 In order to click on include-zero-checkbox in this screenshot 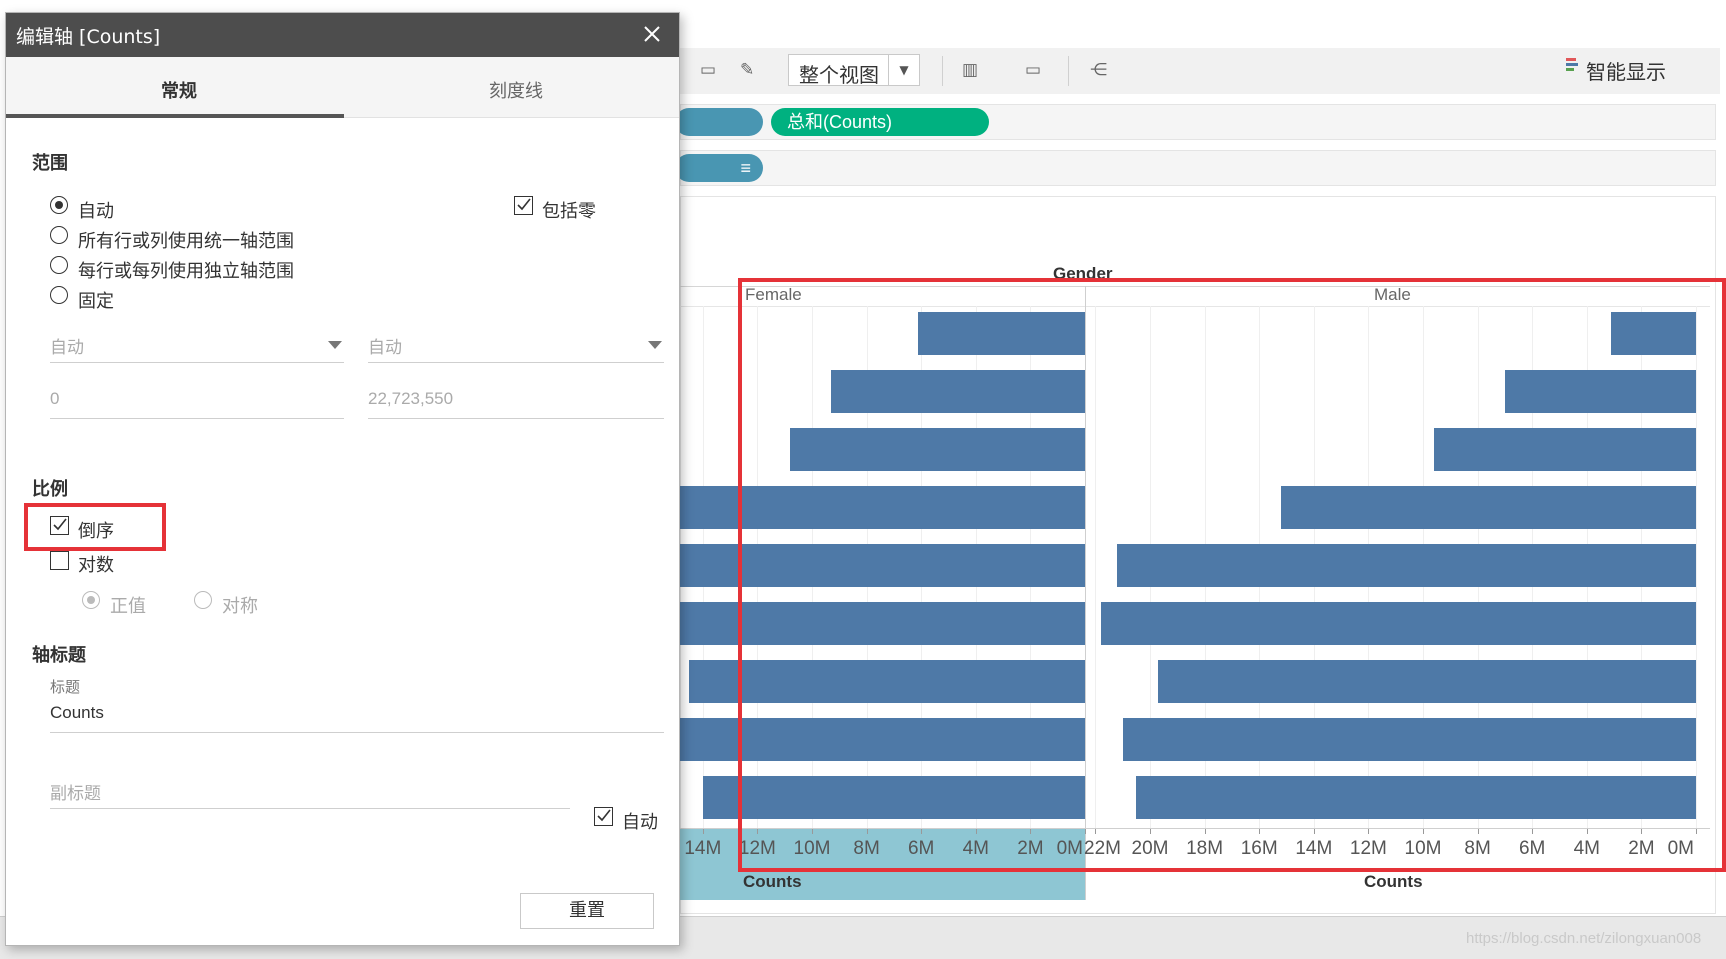, I will do `click(523, 205)`.